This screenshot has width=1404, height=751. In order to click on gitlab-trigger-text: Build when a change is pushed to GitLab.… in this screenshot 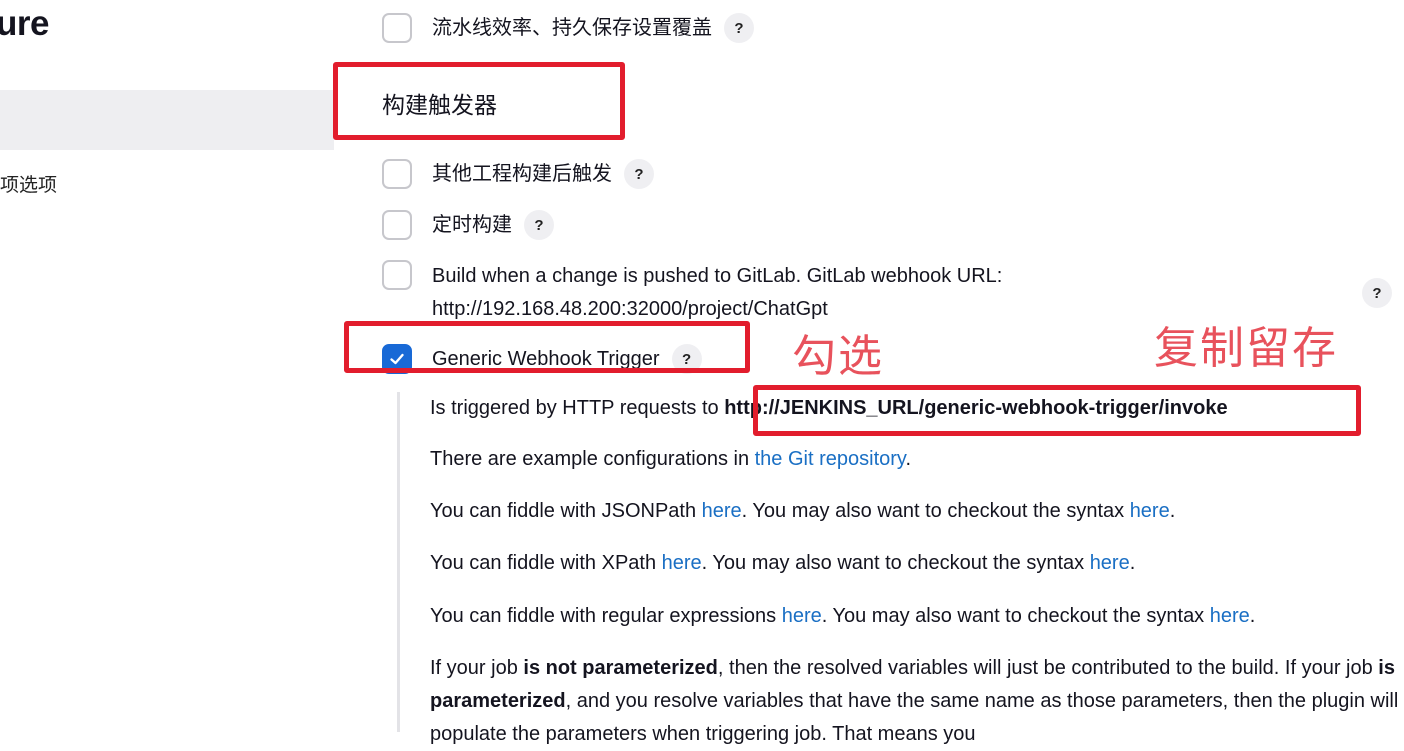, I will do `click(717, 276)`.